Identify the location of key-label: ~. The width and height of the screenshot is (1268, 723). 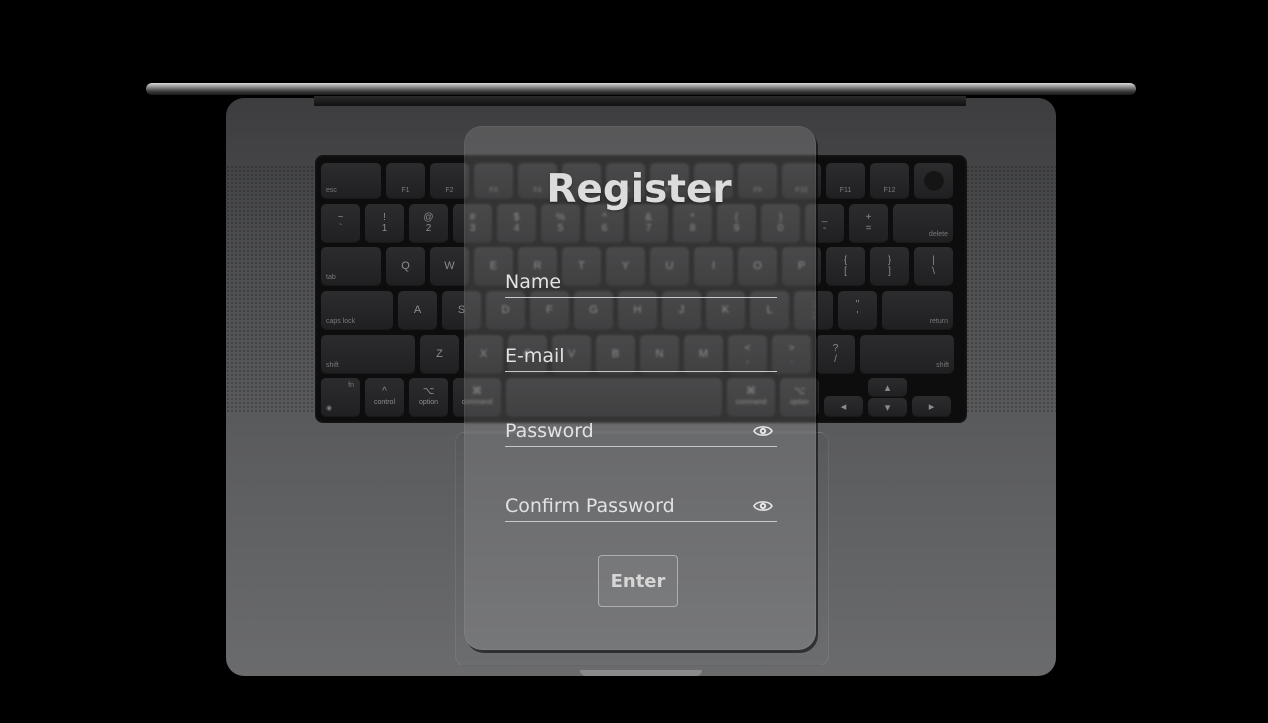
(340, 217).